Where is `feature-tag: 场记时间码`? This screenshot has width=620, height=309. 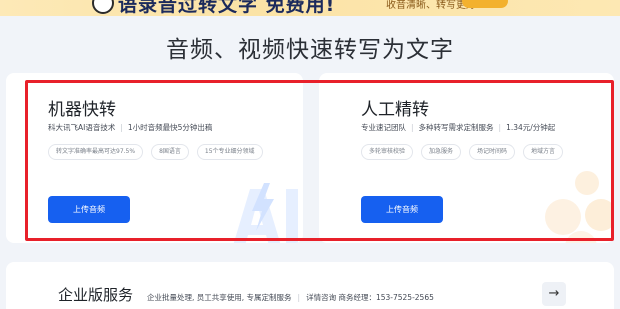 feature-tag: 场记时间码 is located at coordinates (492, 152).